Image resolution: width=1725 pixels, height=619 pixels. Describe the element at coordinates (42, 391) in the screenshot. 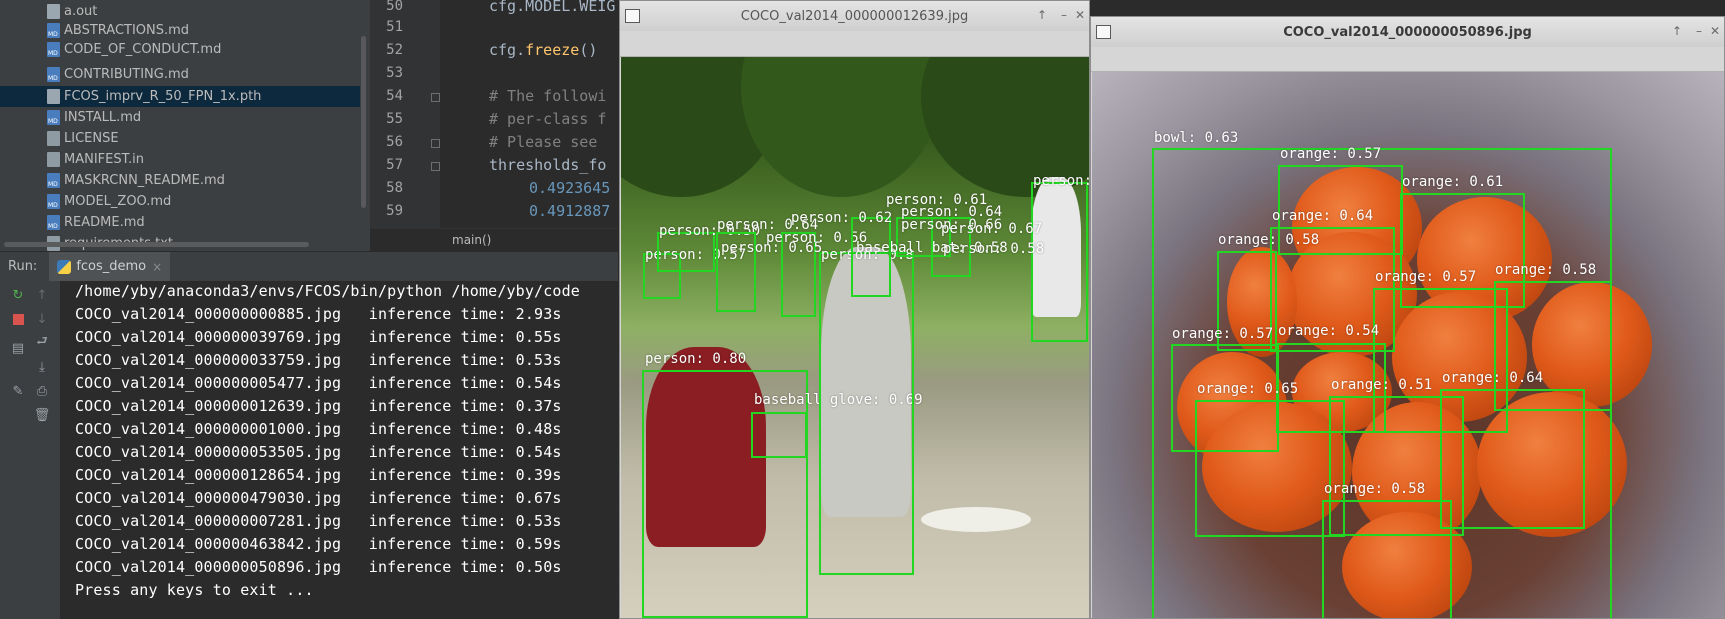

I see `print-icon: ⎙` at that location.